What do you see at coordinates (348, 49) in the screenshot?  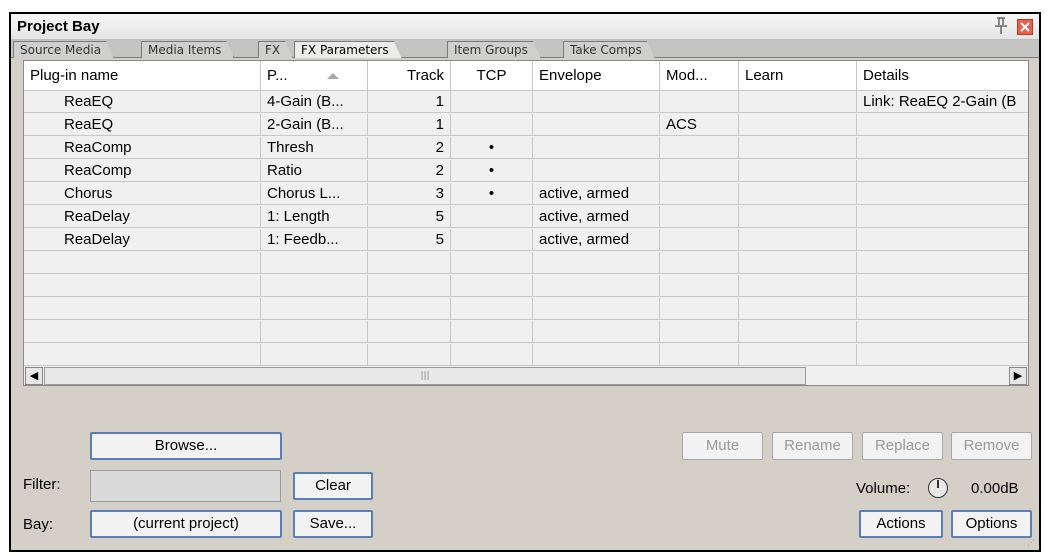 I see `tab-fx-parameters: FX Parameters` at bounding box center [348, 49].